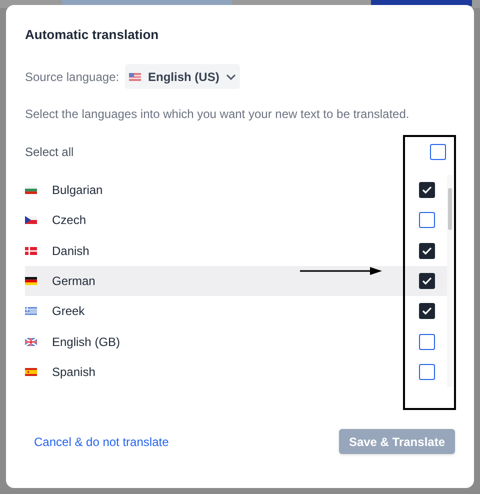  Describe the element at coordinates (68, 311) in the screenshot. I see `language-name: Greek` at that location.